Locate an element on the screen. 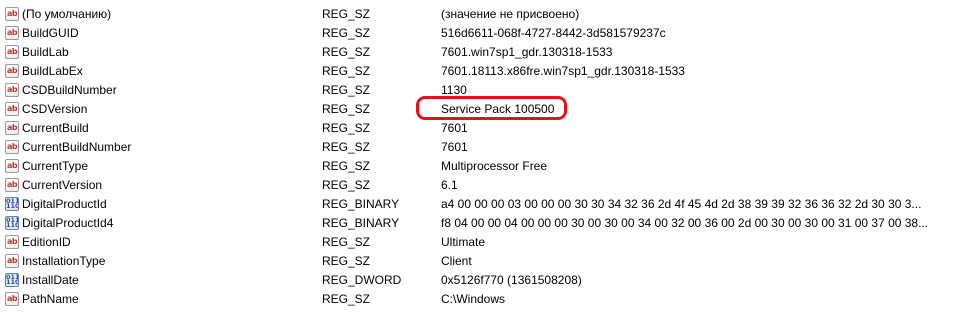 The height and width of the screenshot is (313, 955). value-name: DigitalProductId is located at coordinates (64, 204).